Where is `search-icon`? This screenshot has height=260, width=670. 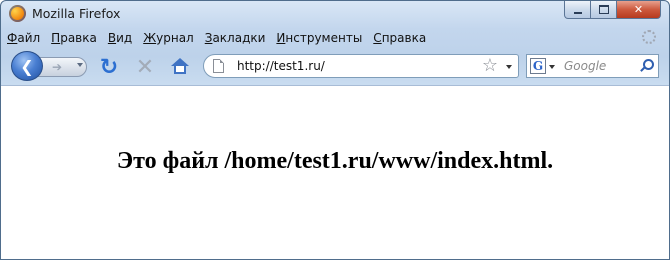 search-icon is located at coordinates (647, 65).